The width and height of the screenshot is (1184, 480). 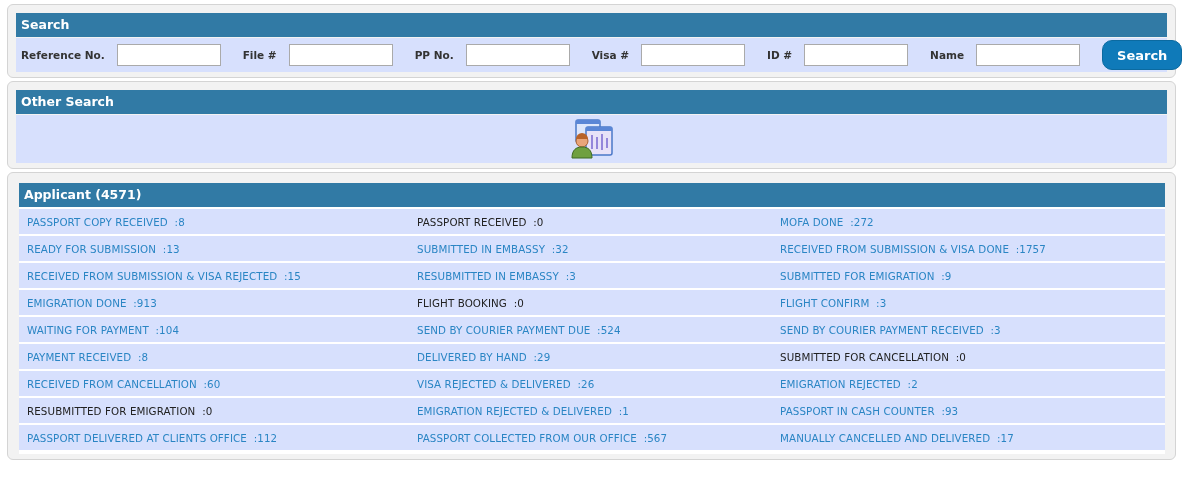 I want to click on status-link: RESUBMITTED FOR EMIGRATION :0, so click(x=120, y=410).